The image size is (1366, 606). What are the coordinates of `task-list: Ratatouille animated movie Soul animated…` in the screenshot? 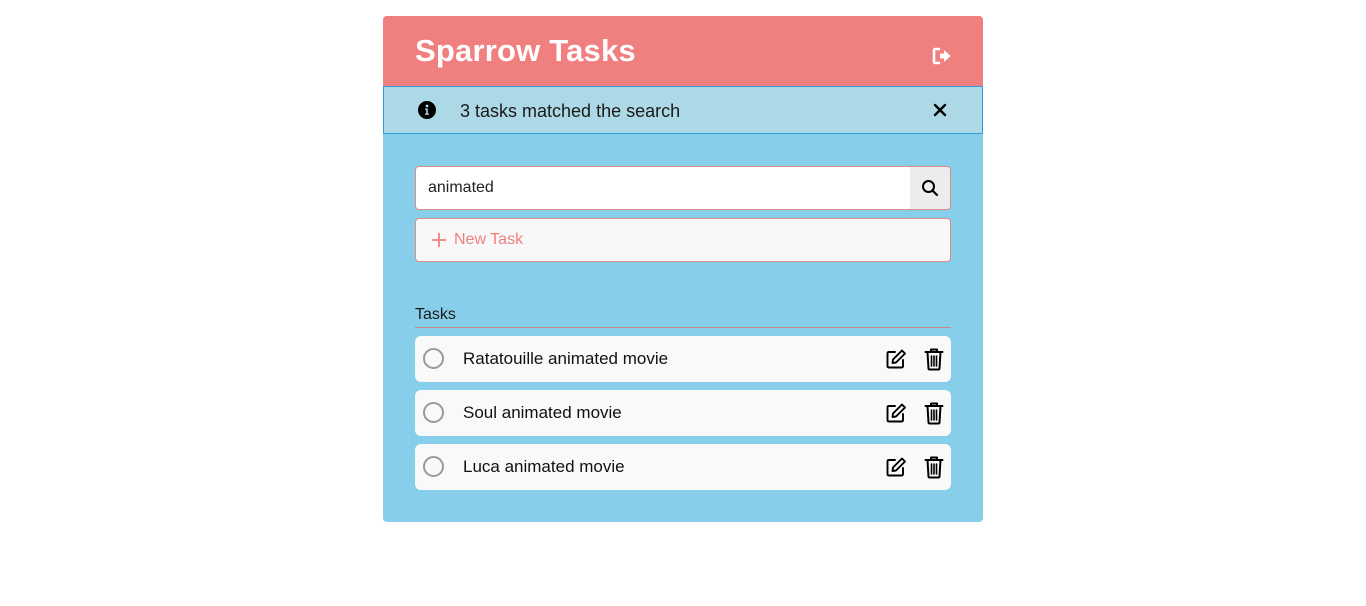 It's located at (683, 417).